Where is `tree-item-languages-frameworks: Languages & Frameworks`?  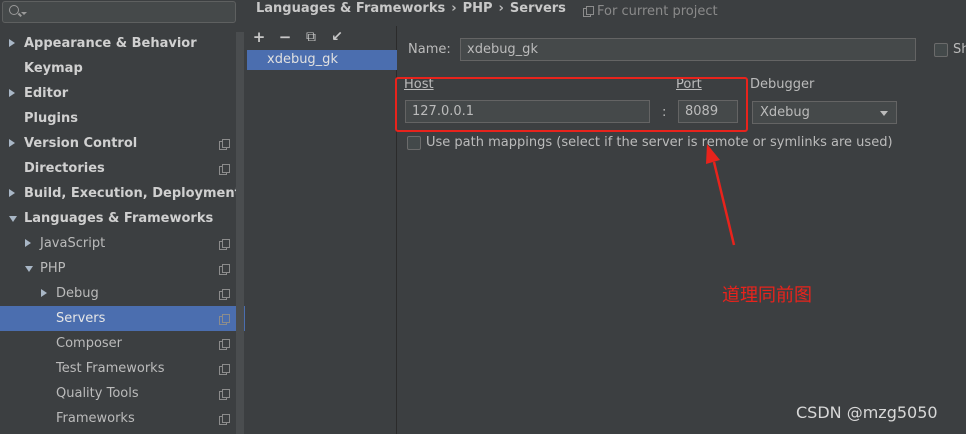 tree-item-languages-frameworks: Languages & Frameworks is located at coordinates (118, 218).